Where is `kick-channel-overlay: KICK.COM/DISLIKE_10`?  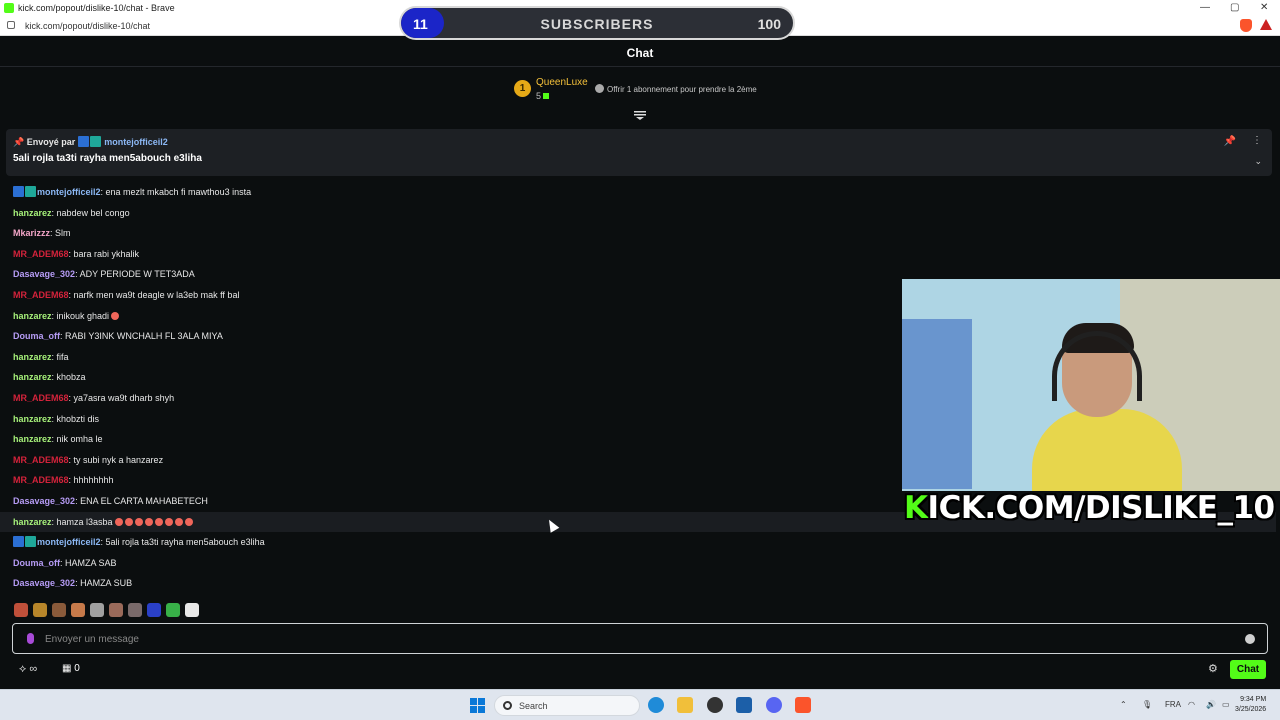
kick-channel-overlay: KICK.COM/DISLIKE_10 is located at coordinates (1092, 508).